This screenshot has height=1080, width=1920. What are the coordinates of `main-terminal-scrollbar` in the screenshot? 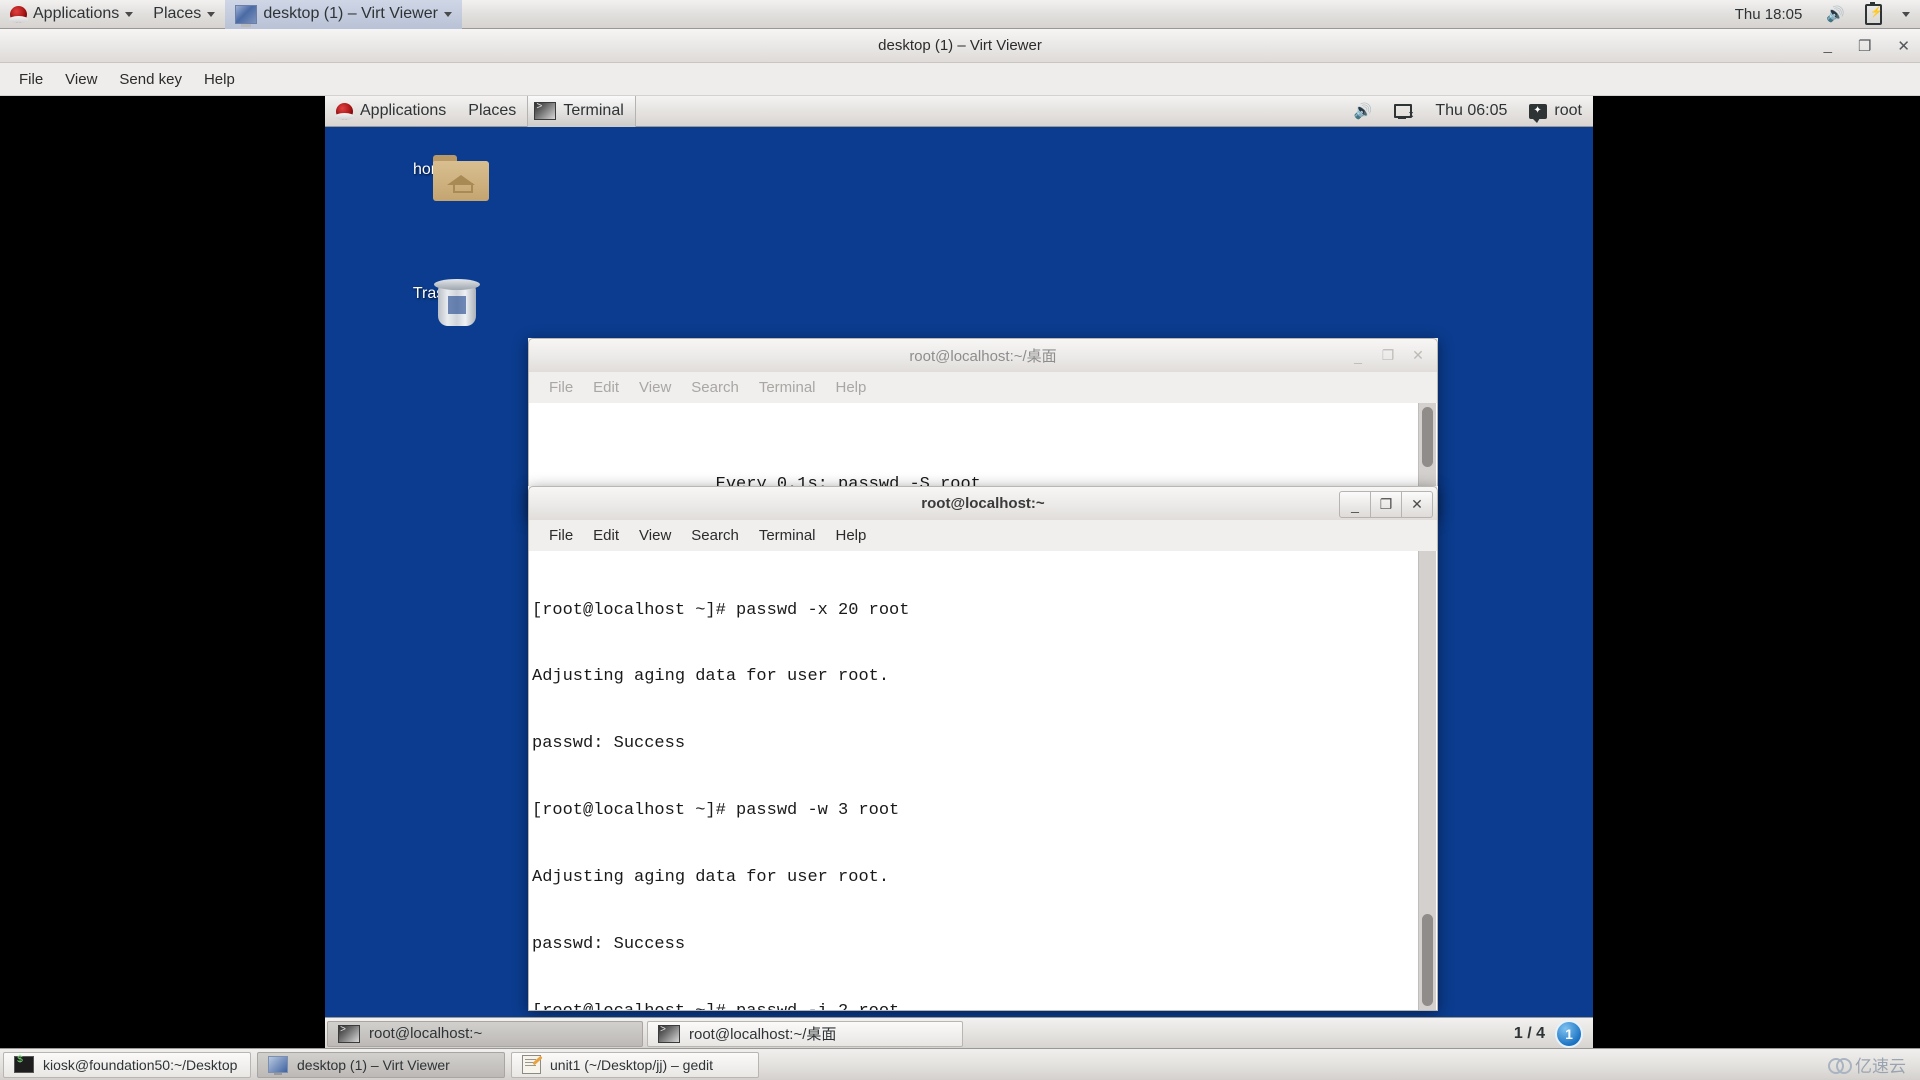 It's located at (1427, 780).